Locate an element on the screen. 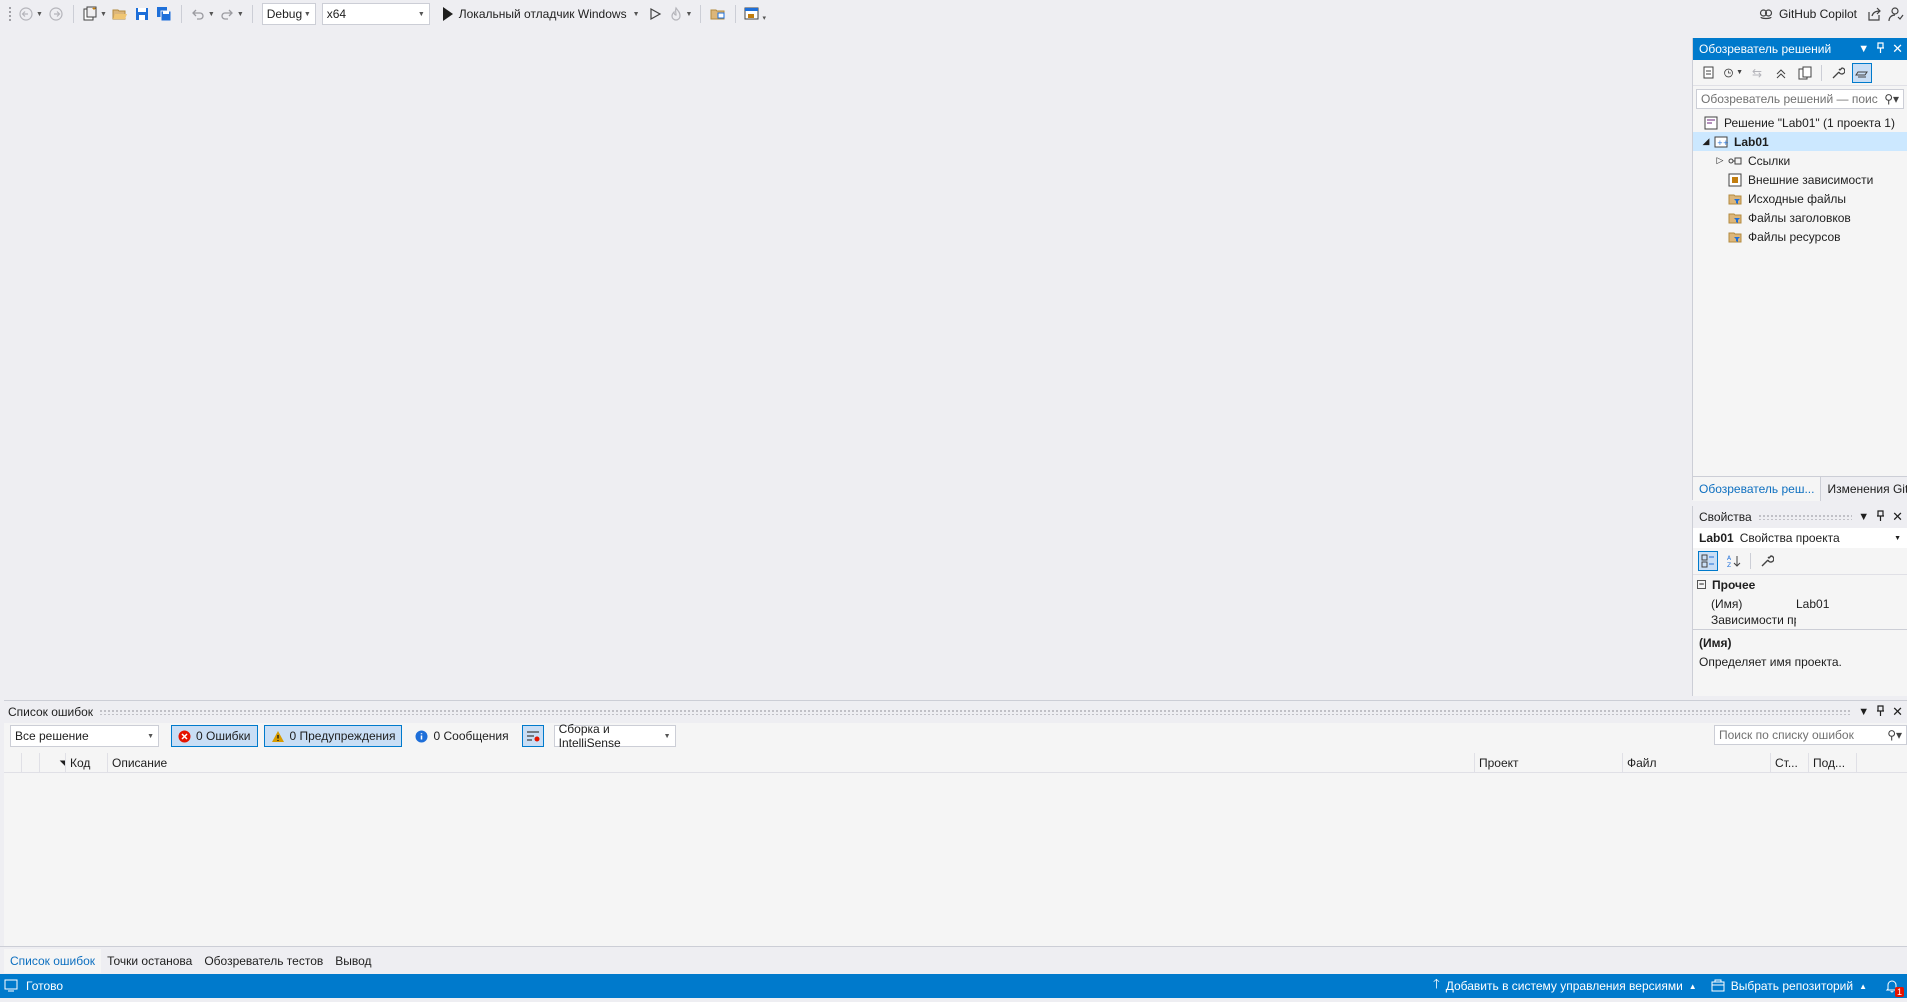  collapse-category-icon: − is located at coordinates (1701, 584).